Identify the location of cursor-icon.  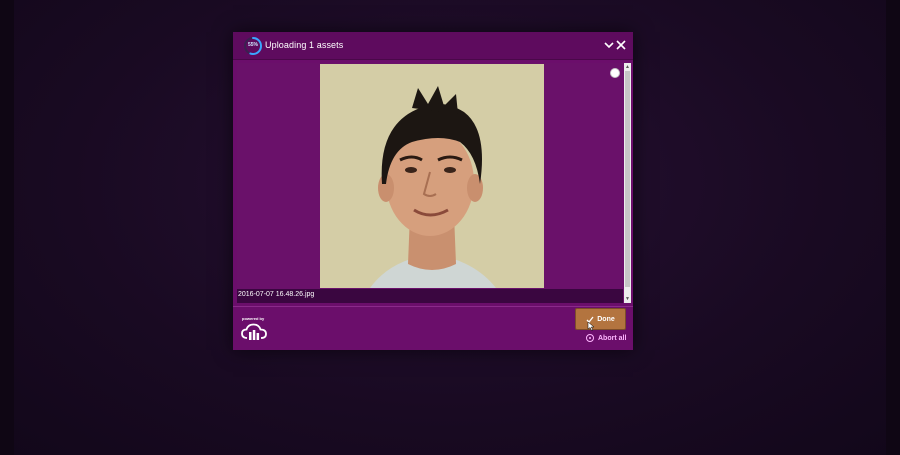
(591, 324).